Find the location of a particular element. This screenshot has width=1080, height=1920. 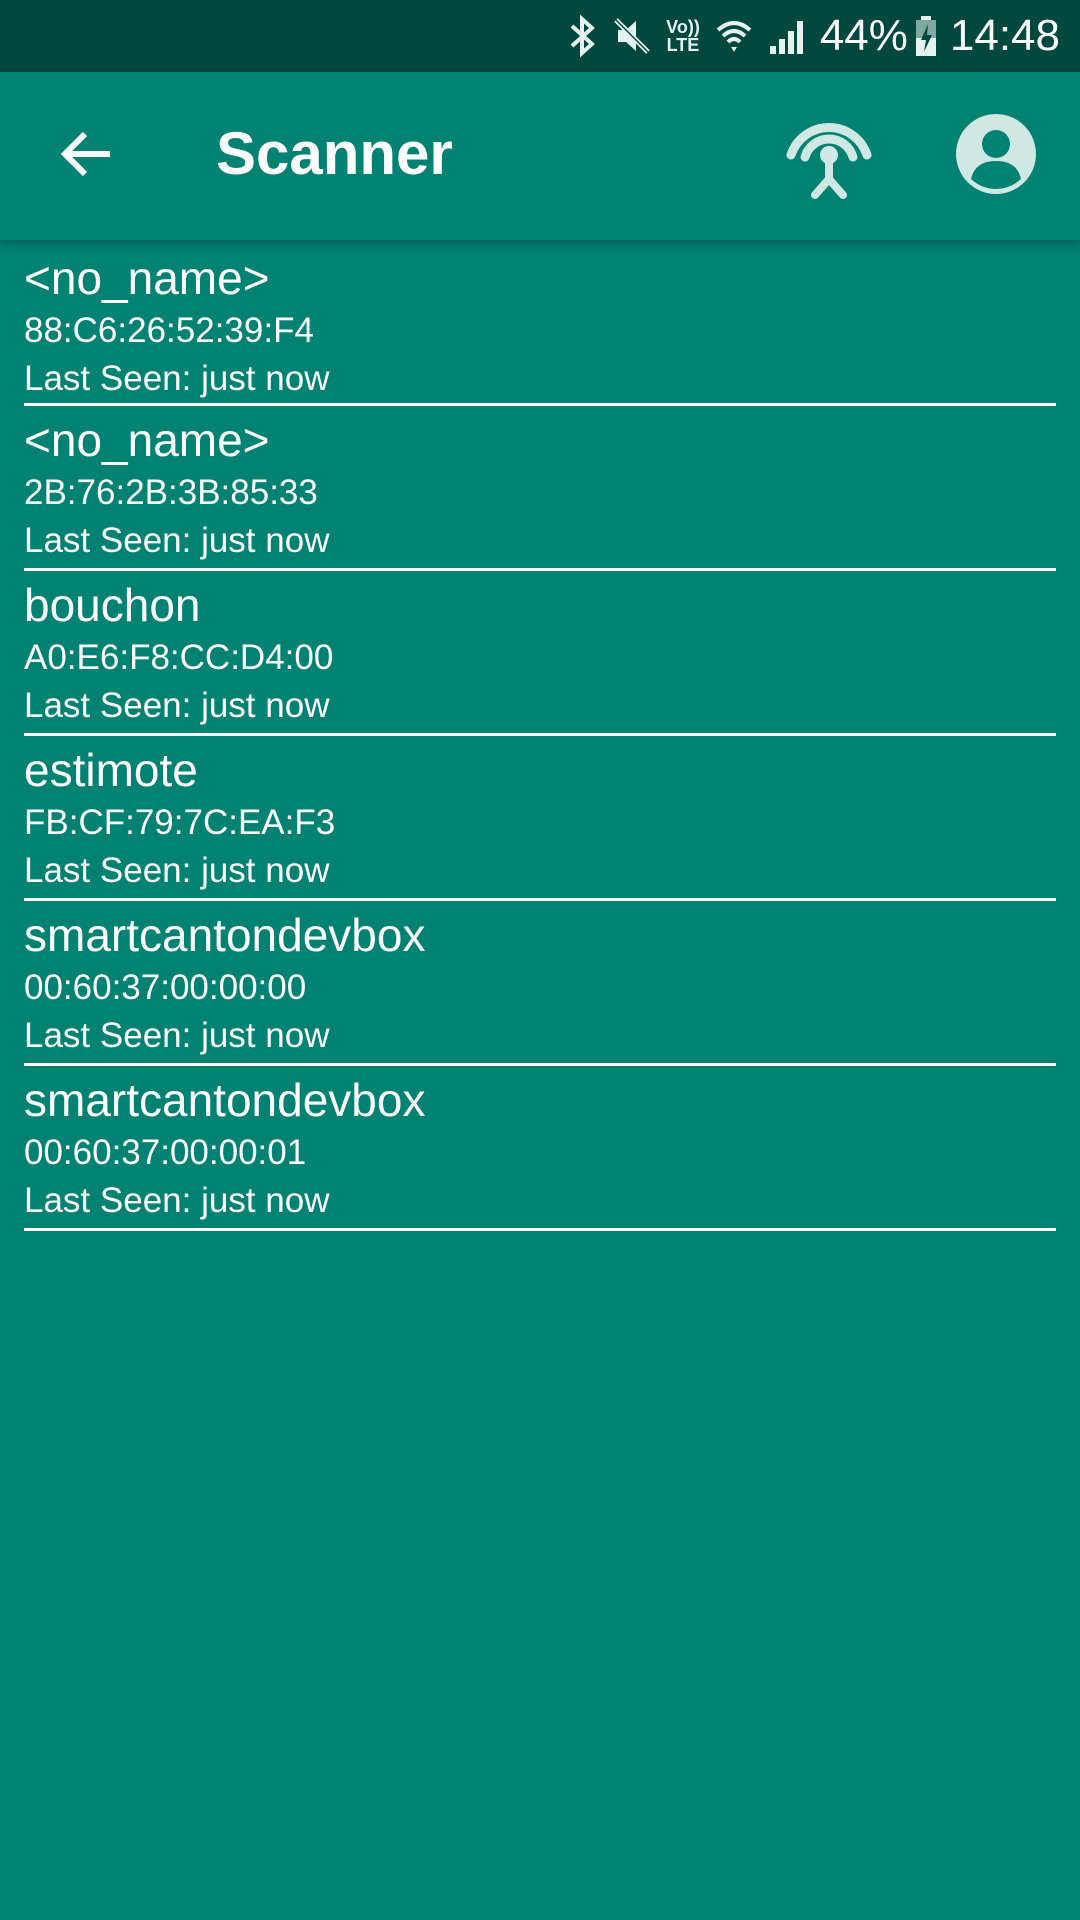

device-mac-address: A0:E6:F8:CC:D4:00 is located at coordinates (179, 657).